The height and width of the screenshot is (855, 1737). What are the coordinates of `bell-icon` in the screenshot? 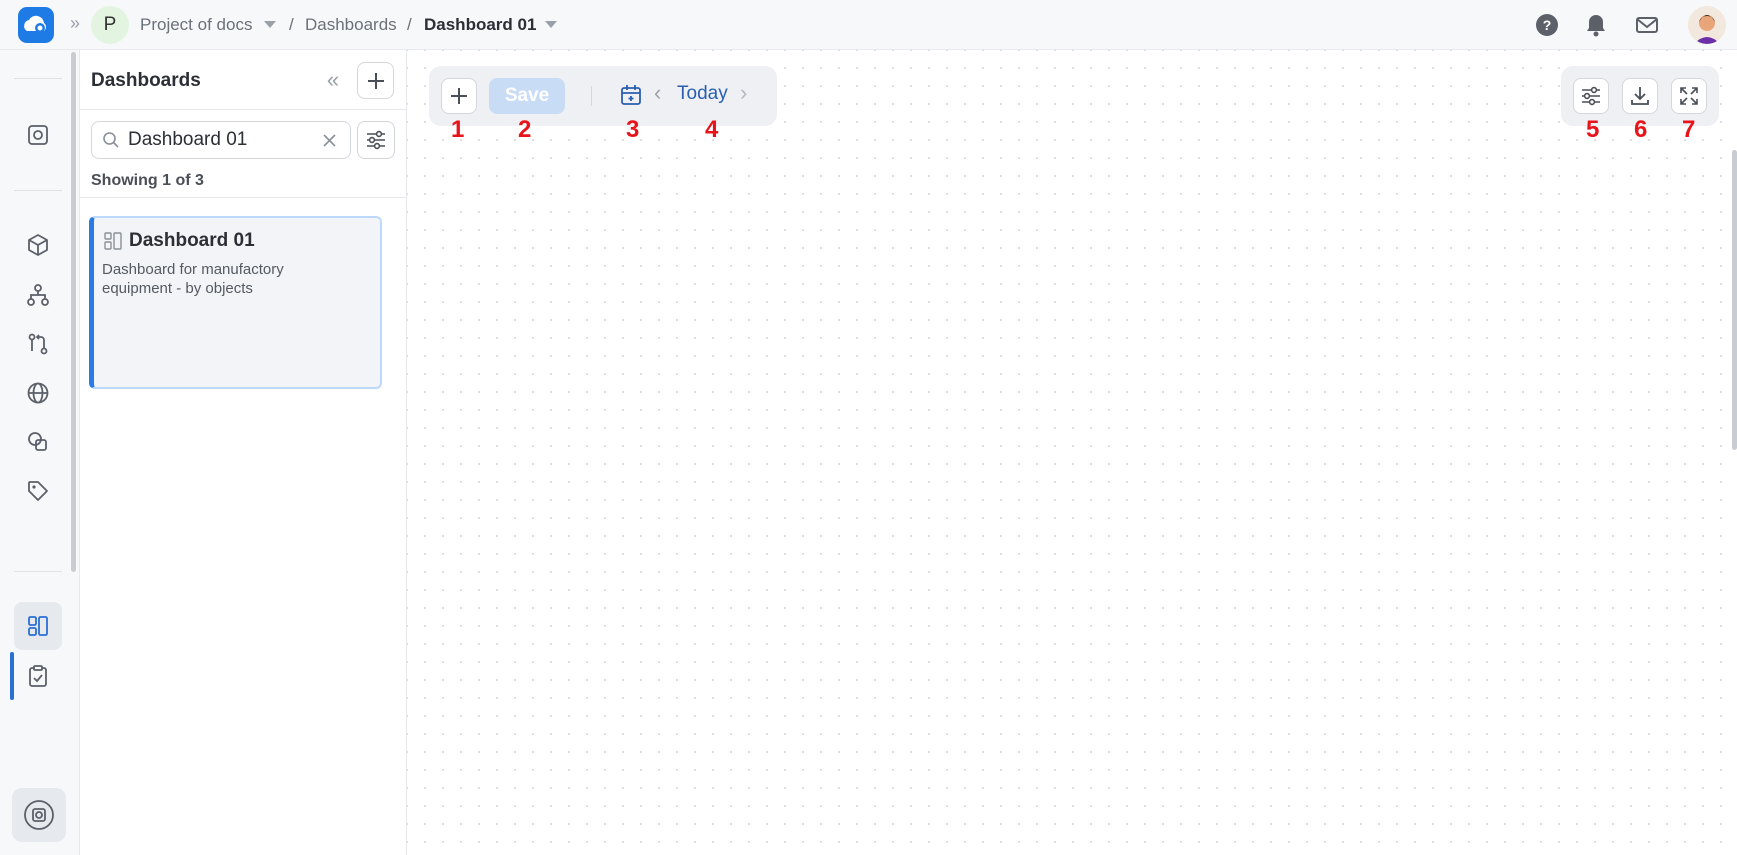 It's located at (1596, 25).